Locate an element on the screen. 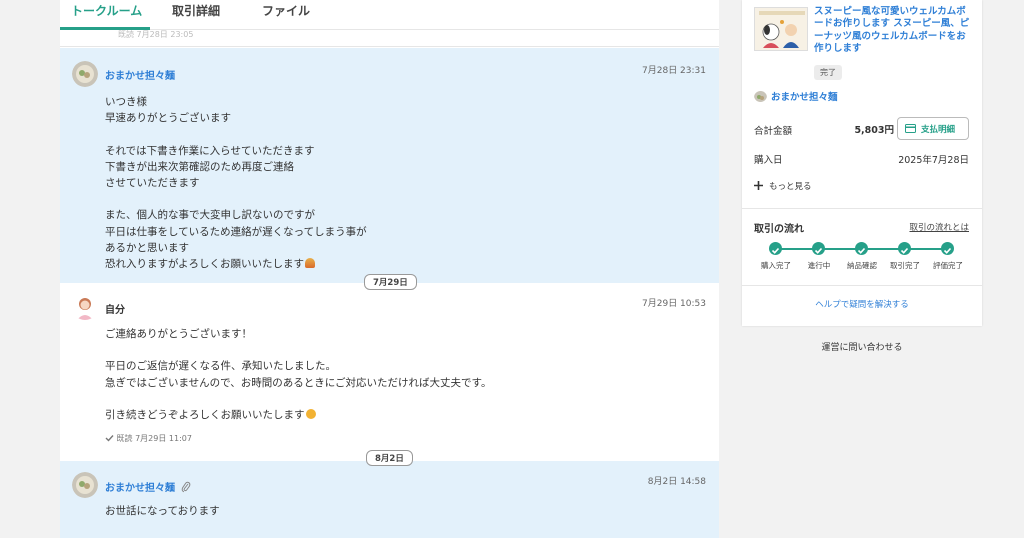 The image size is (1024, 538). show-more-label: もっと見る is located at coordinates (790, 187).